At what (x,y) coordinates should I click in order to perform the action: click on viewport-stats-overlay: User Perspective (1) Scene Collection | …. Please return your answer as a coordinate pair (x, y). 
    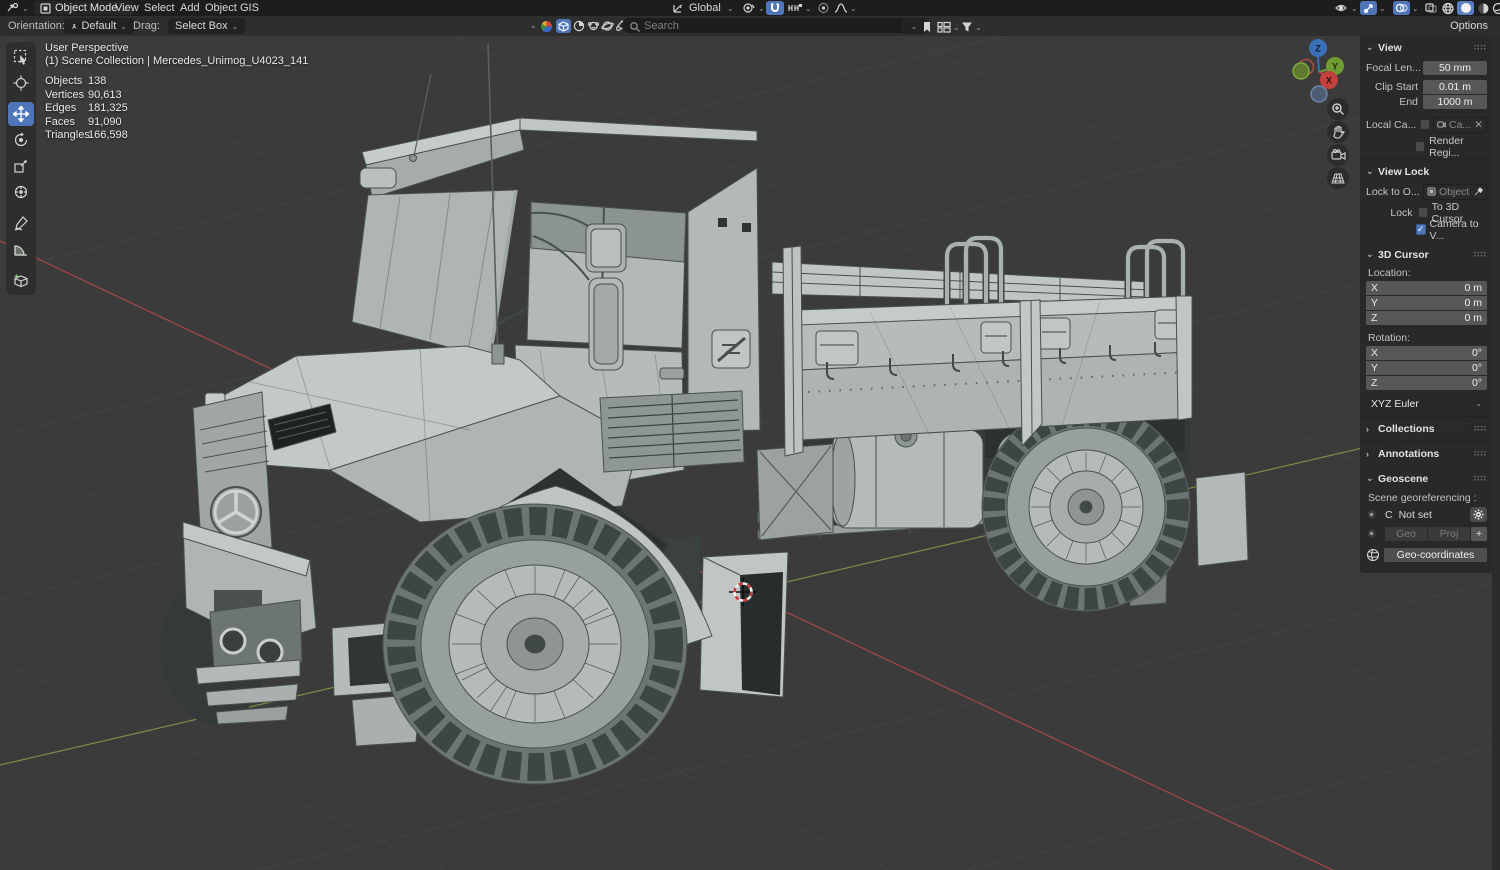
    Looking at the image, I should click on (176, 91).